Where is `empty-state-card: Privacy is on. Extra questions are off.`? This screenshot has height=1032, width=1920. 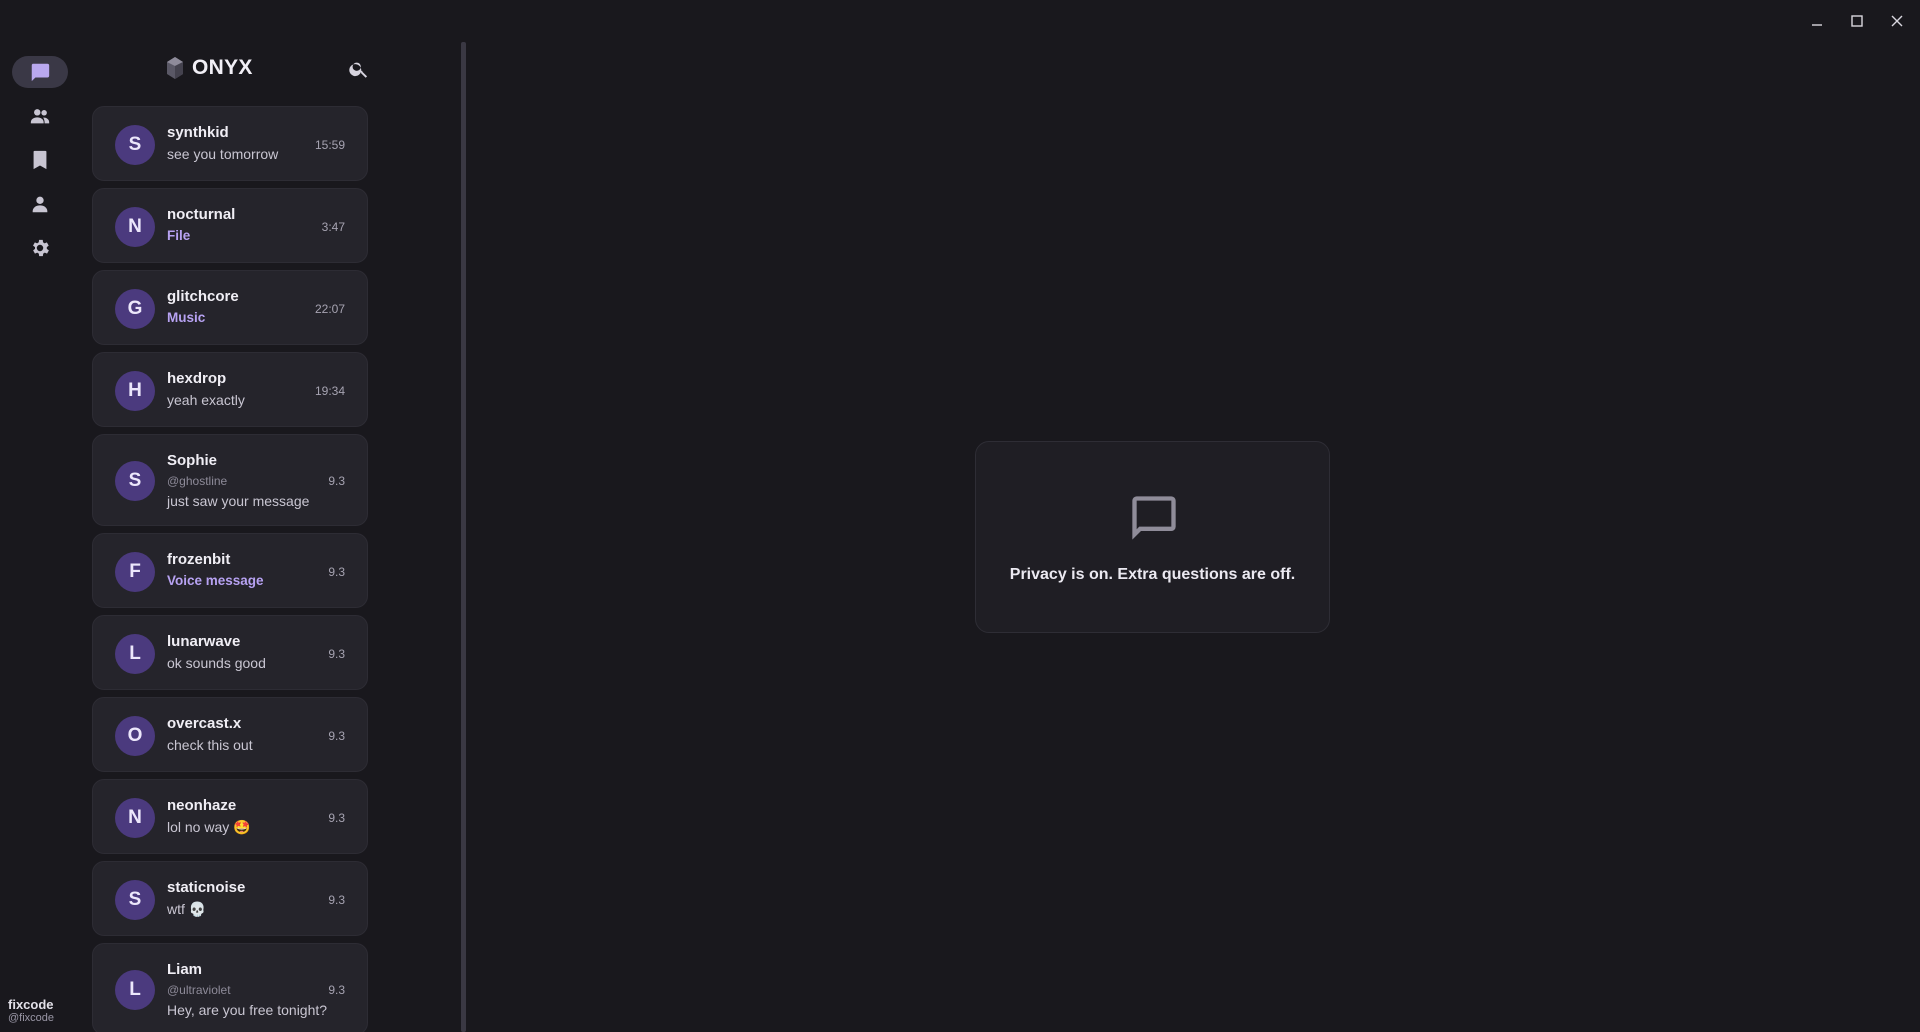 empty-state-card: Privacy is on. Extra questions are off. is located at coordinates (1152, 537).